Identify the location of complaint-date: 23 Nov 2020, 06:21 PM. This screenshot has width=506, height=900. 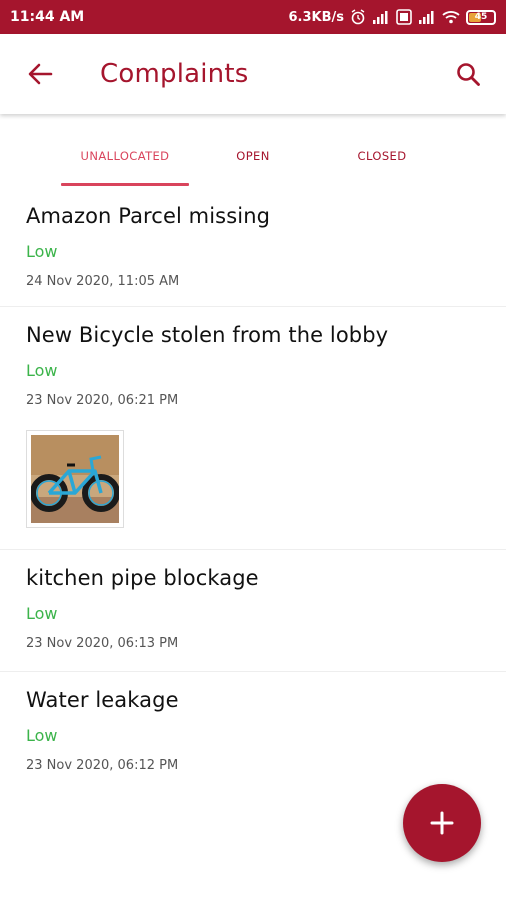
(102, 400).